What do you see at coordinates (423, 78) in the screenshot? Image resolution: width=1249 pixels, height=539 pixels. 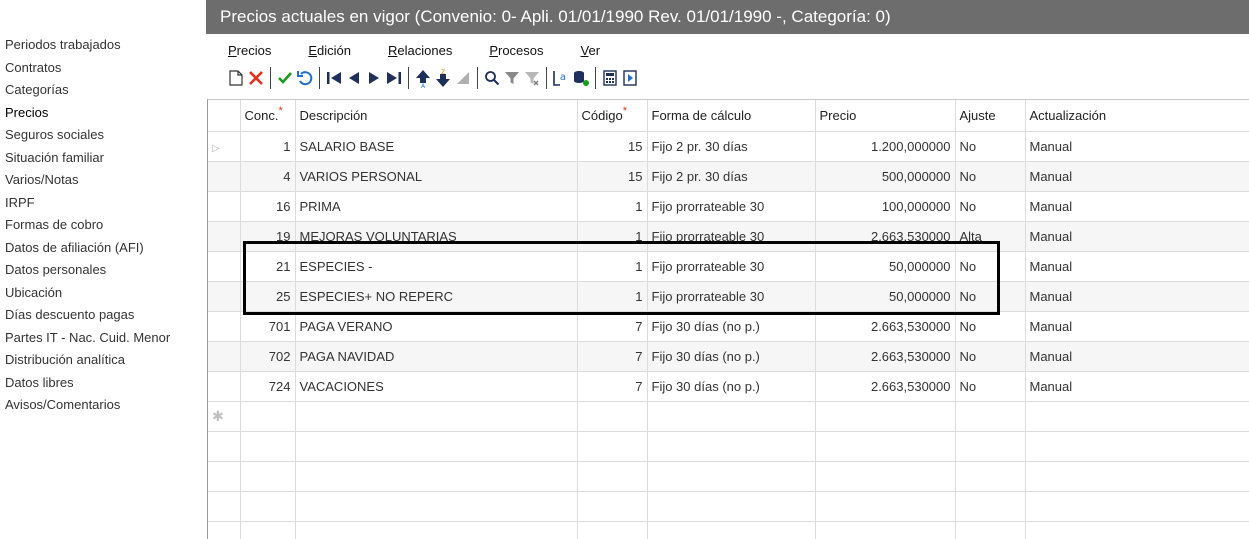 I see `sort-ascending-icon: A` at bounding box center [423, 78].